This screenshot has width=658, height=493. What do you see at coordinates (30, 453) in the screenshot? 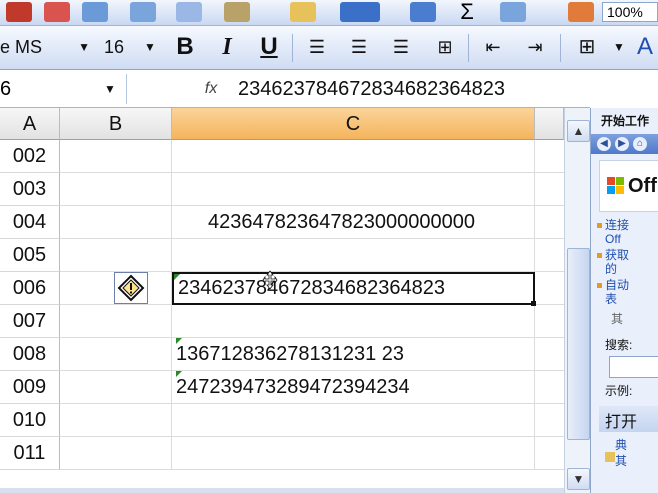
I see `row-header: 011` at bounding box center [30, 453].